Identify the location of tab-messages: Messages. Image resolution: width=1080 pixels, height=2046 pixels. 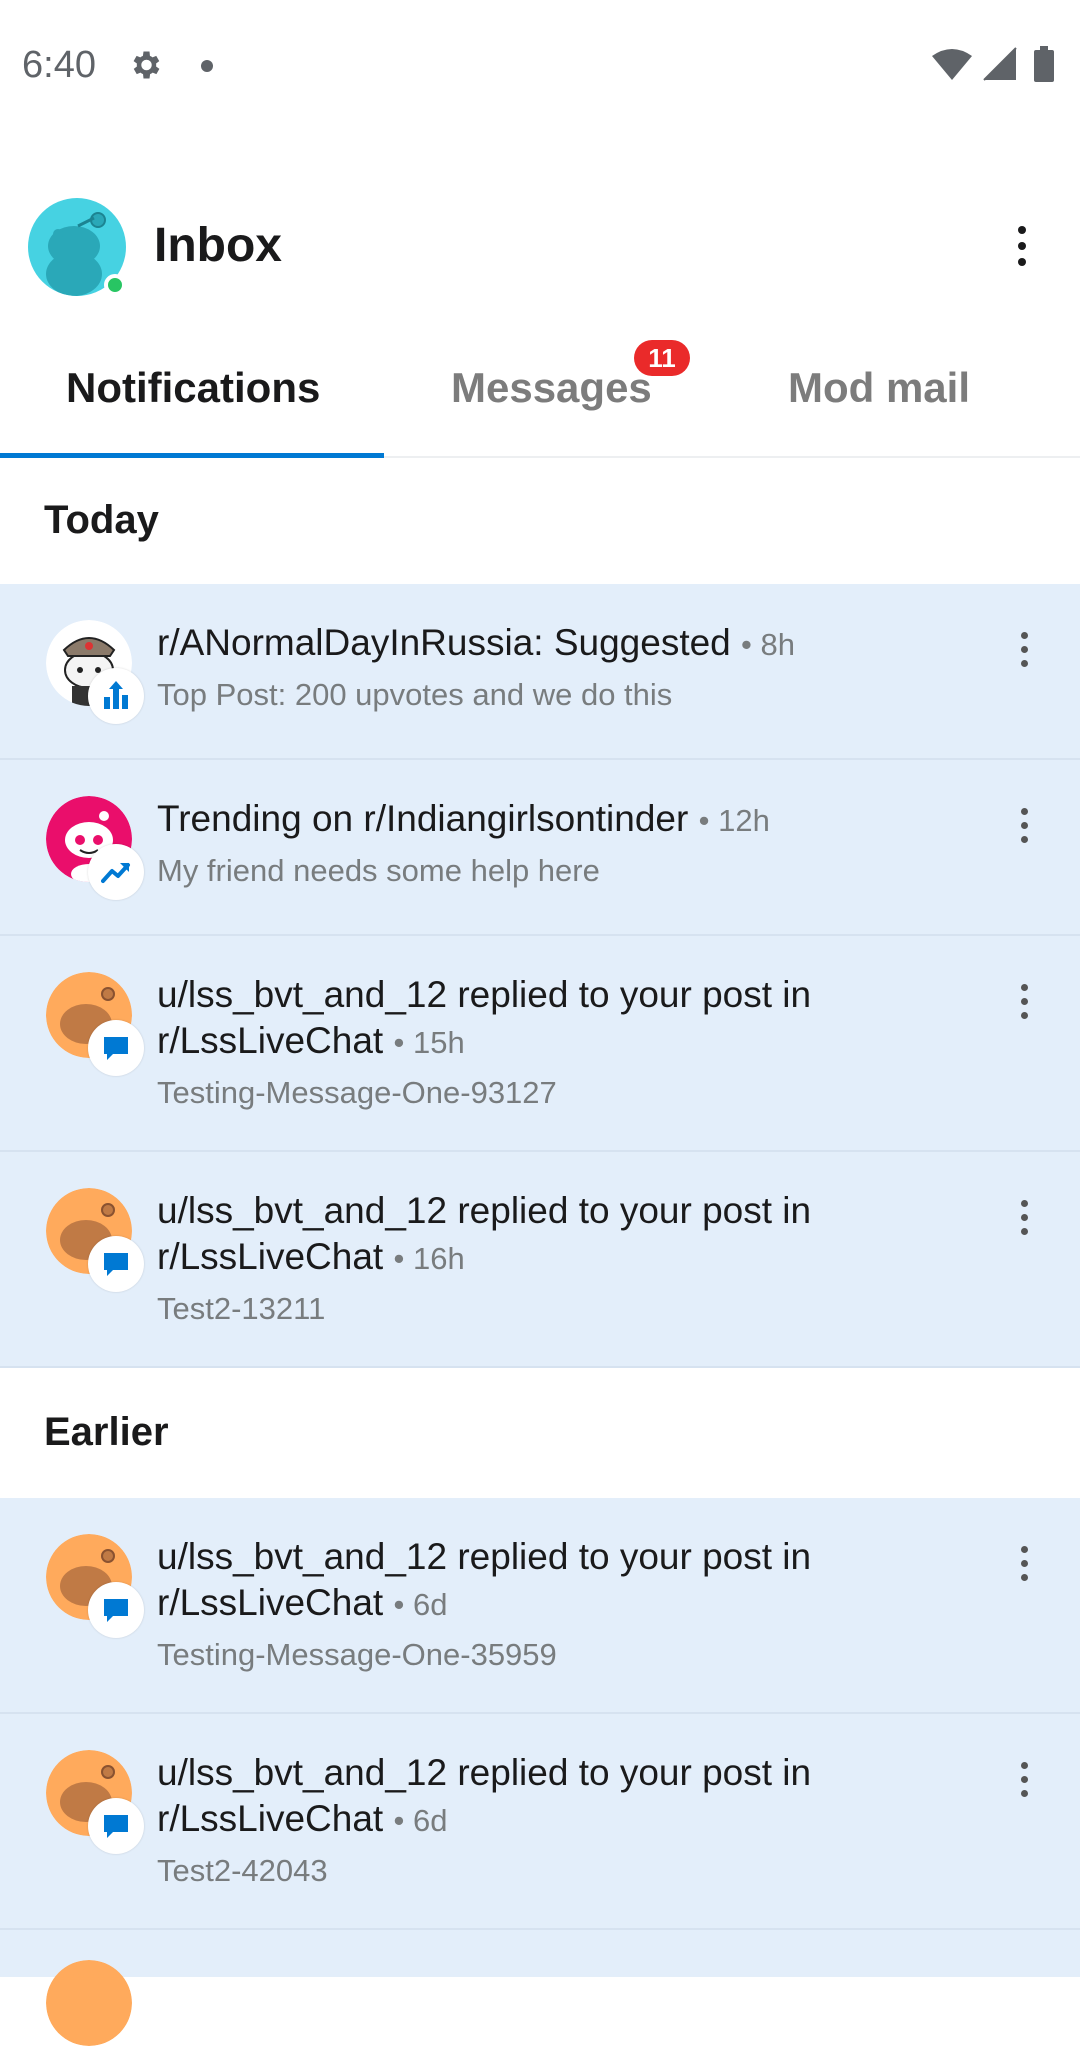
(551, 388).